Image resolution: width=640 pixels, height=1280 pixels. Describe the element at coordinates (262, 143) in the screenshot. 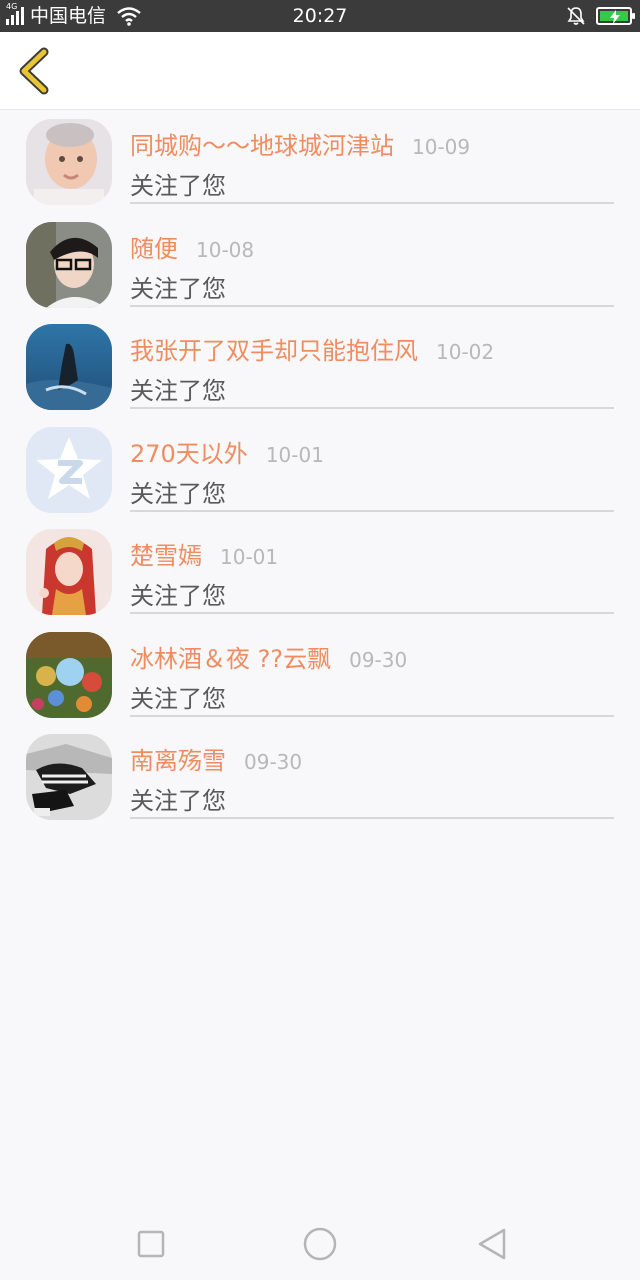

I see `follower-name: 同城购～～地球城河津站` at that location.